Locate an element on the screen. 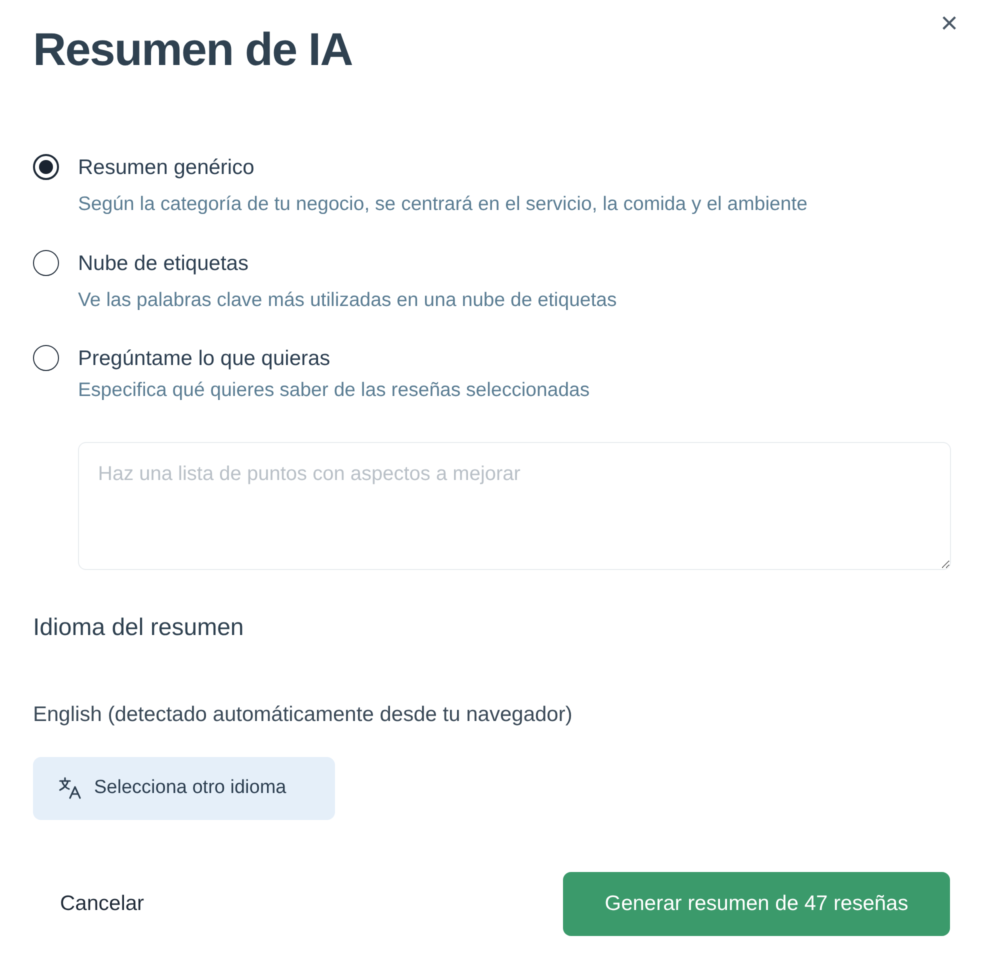 Image resolution: width=982 pixels, height=980 pixels. option-description: Ve las palabras clave más utilizadas en una nube de etiquetas is located at coordinates (347, 300).